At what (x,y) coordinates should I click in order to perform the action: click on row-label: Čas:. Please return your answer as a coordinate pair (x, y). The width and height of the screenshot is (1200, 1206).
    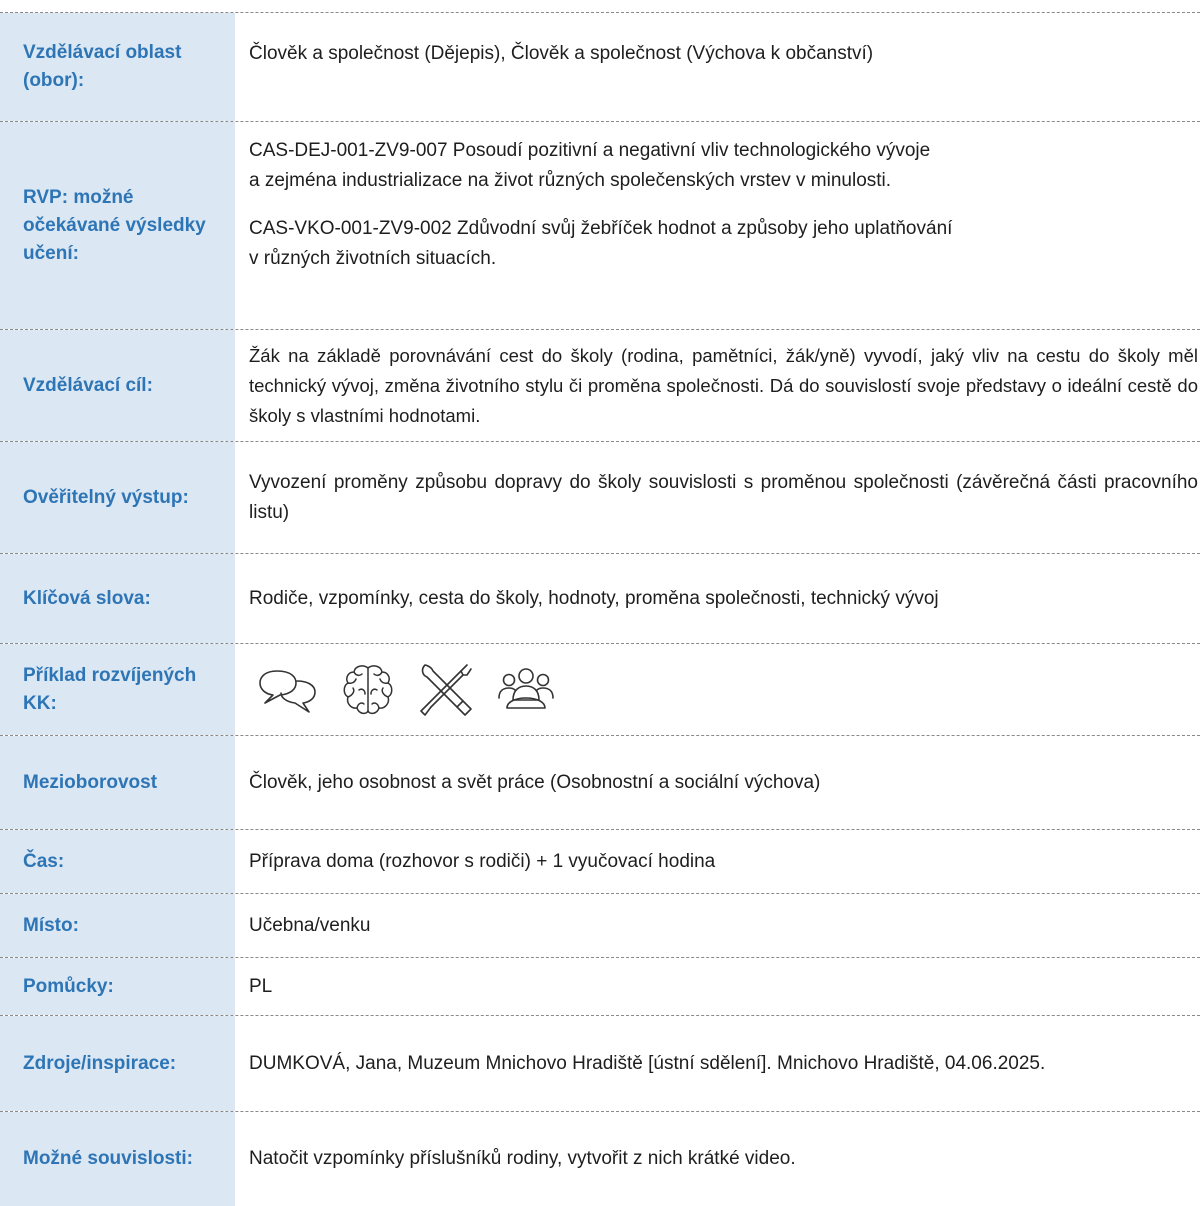
    Looking at the image, I should click on (44, 861).